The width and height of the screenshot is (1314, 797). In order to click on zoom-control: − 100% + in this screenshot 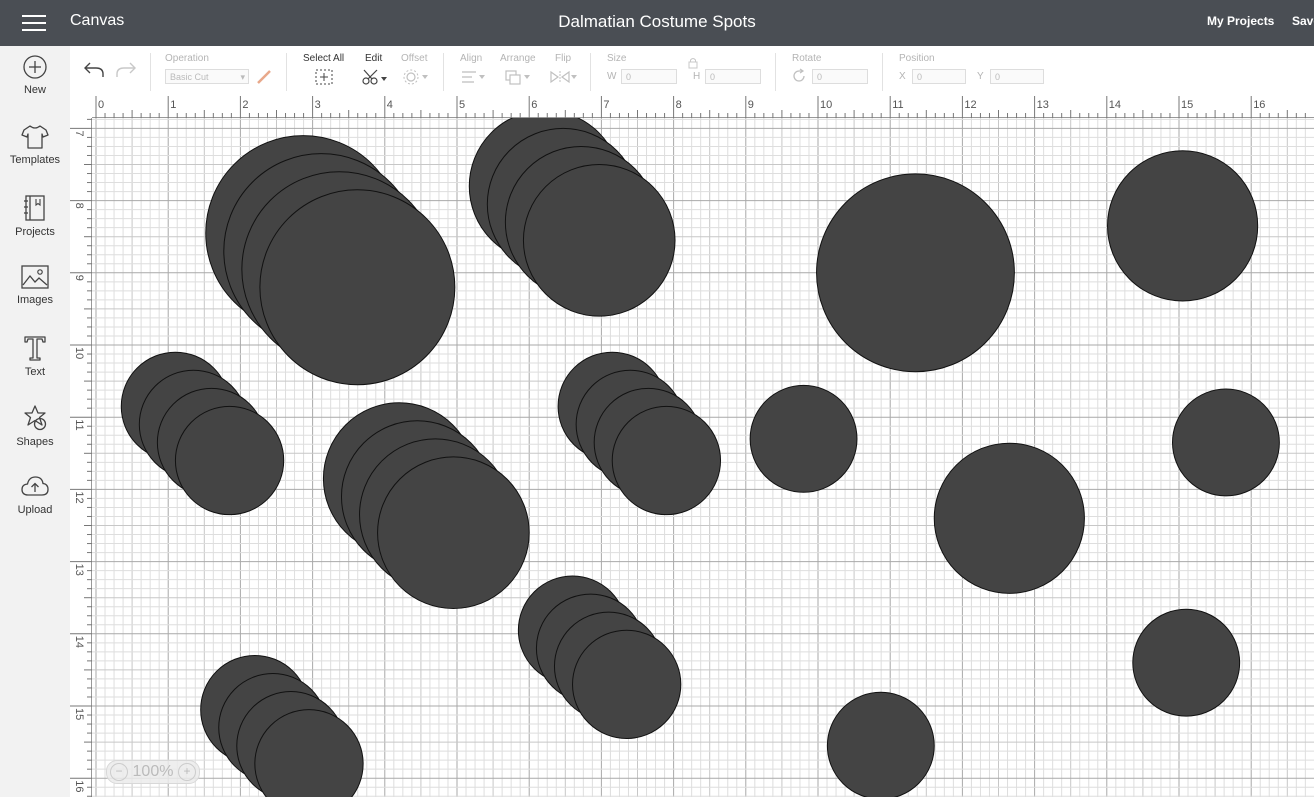, I will do `click(153, 772)`.